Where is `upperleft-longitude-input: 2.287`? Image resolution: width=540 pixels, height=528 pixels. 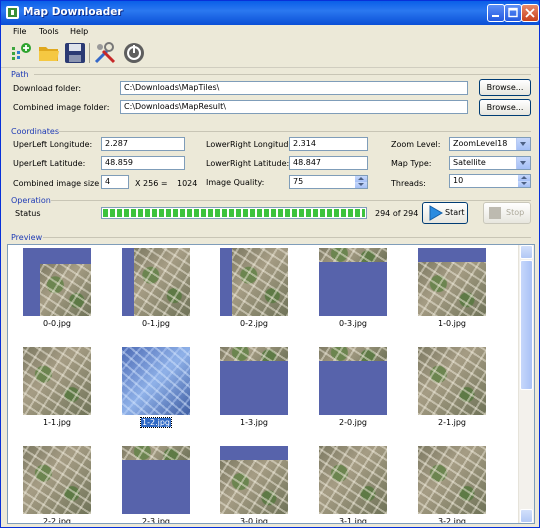
upperleft-longitude-input: 2.287 is located at coordinates (143, 144).